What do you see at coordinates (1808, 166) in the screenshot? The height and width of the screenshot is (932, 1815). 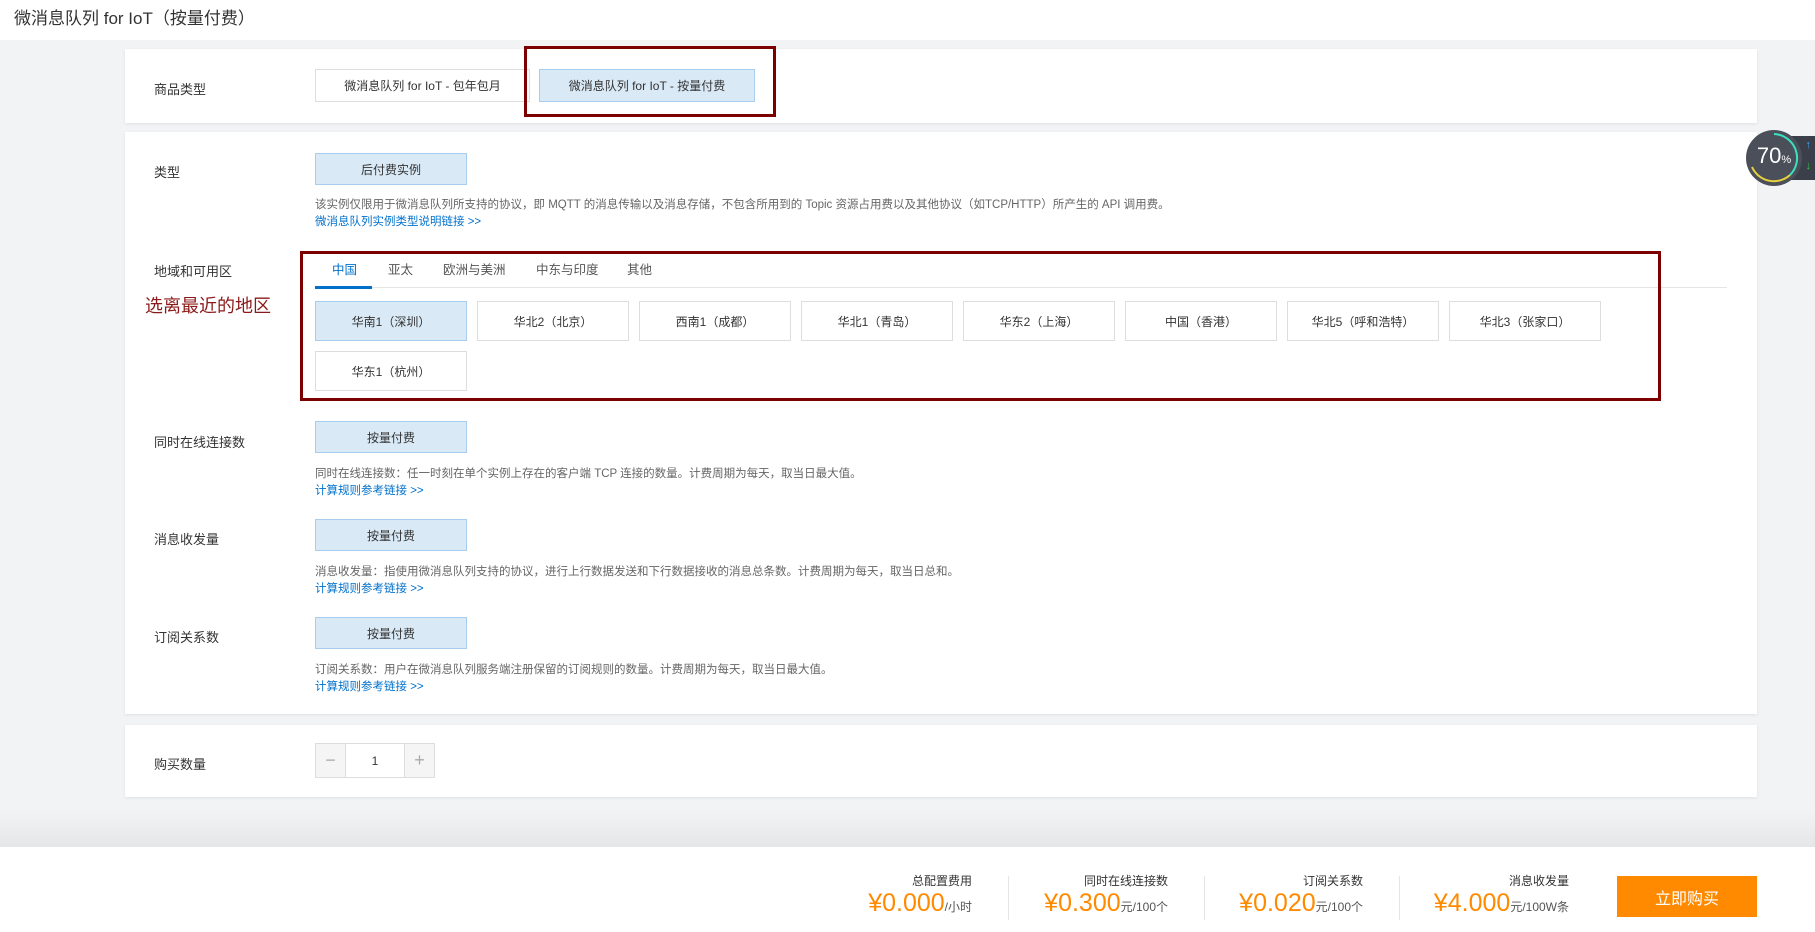 I see `download-arrow-icon: ↓` at bounding box center [1808, 166].